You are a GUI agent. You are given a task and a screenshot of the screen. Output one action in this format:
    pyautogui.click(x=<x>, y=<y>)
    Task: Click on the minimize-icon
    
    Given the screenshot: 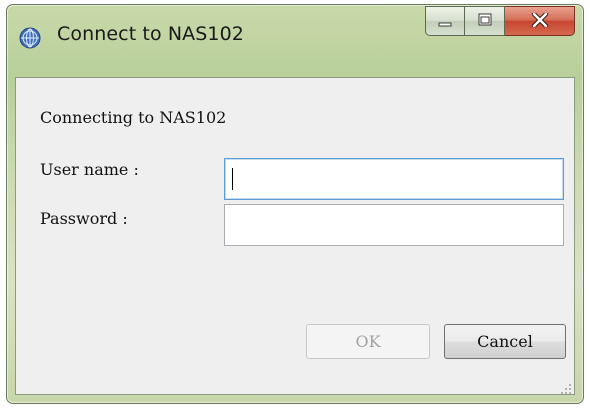 What is the action you would take?
    pyautogui.click(x=445, y=21)
    